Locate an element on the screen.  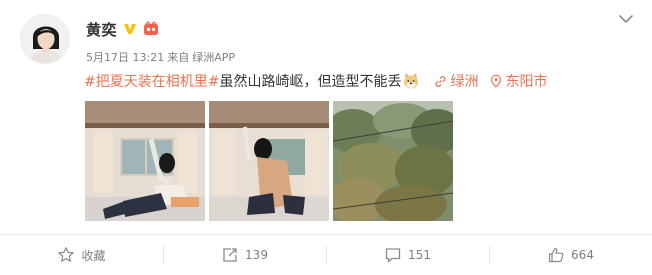
thumbs-up-icon is located at coordinates (556, 255).